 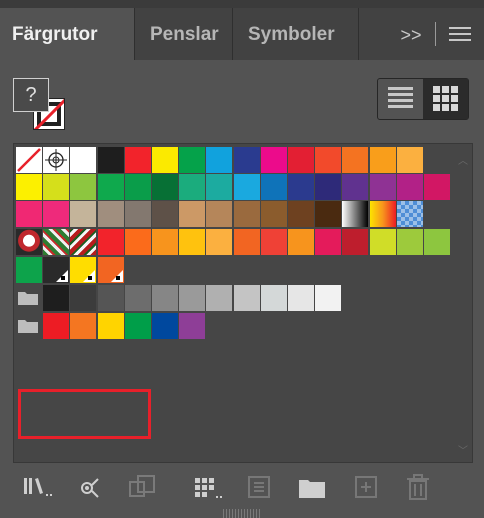 I want to click on new-swatch-icon, so click(x=367, y=487).